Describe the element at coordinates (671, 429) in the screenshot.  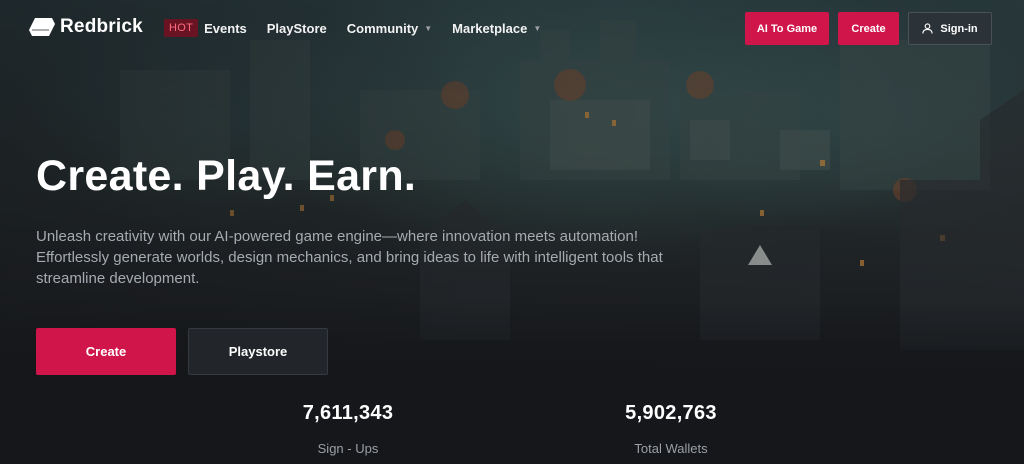
I see `stat-wallets: 5,902,763 Total Wallets` at that location.